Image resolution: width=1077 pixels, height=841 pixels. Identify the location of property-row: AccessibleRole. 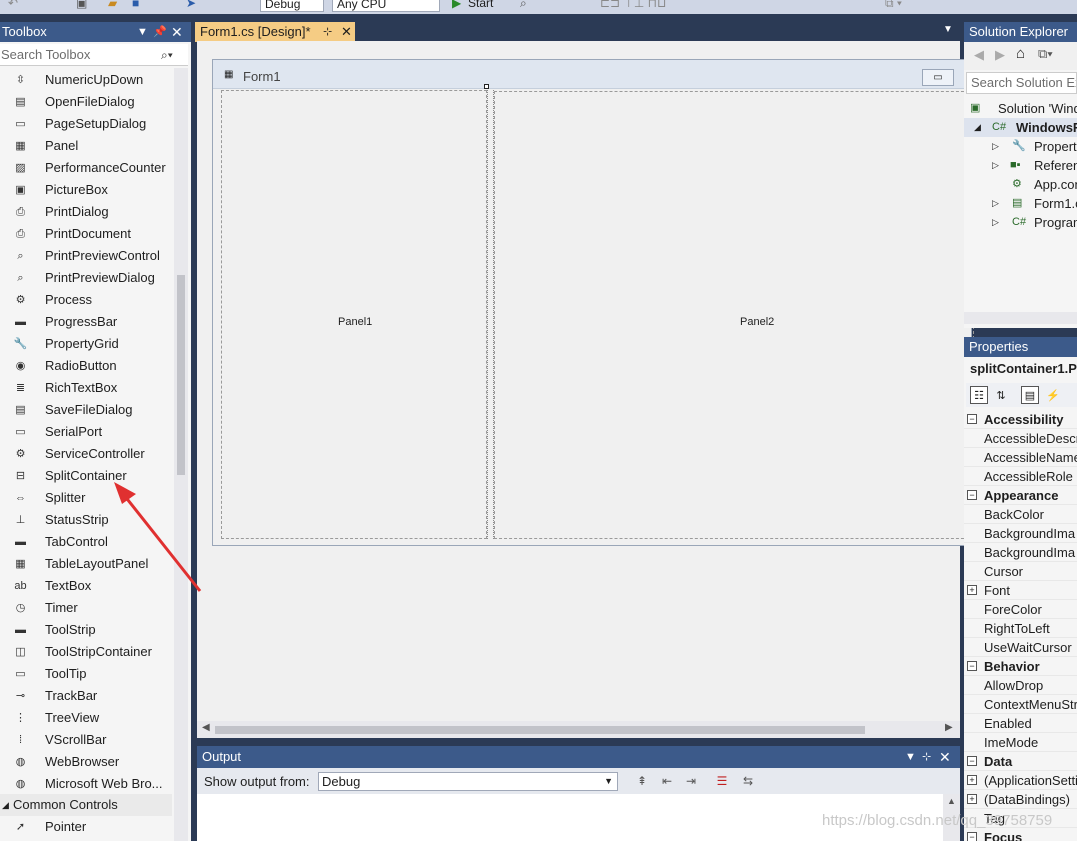
(1020, 476).